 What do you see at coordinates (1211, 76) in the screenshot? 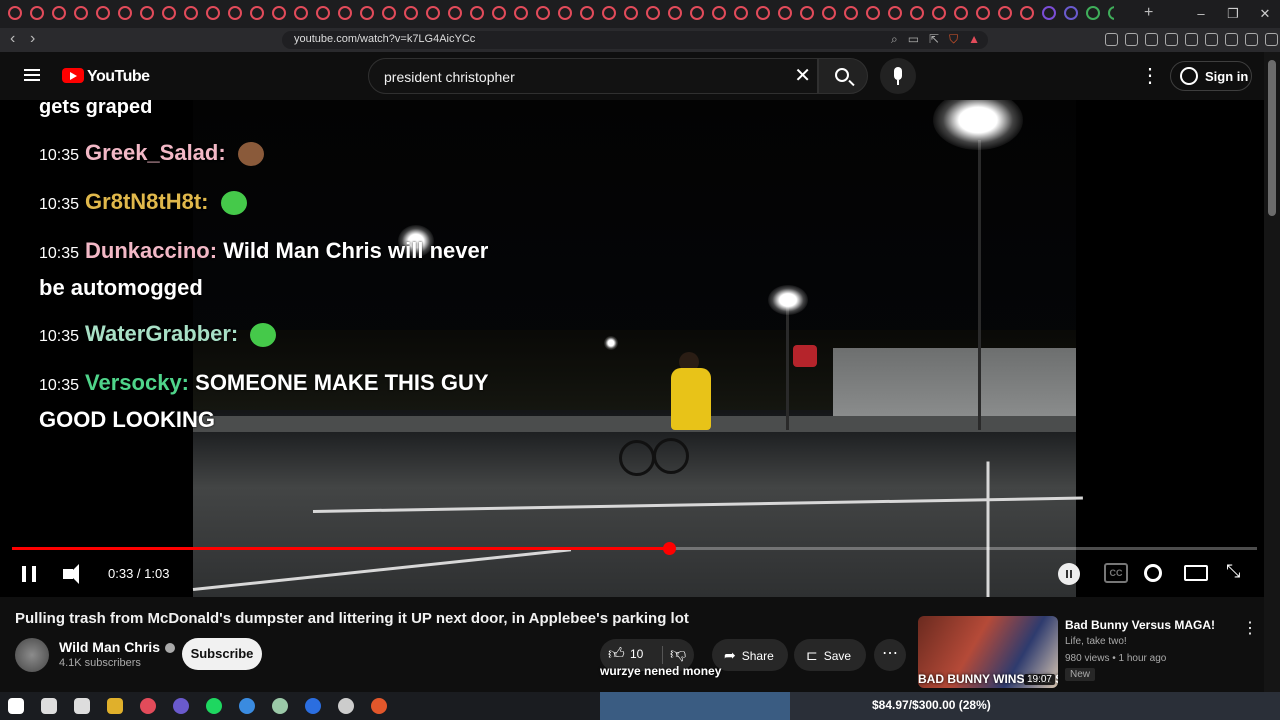
I see `sign-in-button: Sign in` at bounding box center [1211, 76].